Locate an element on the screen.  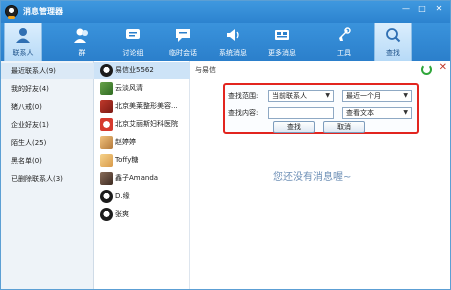
close-button: ✕ is located at coordinates (439, 9).